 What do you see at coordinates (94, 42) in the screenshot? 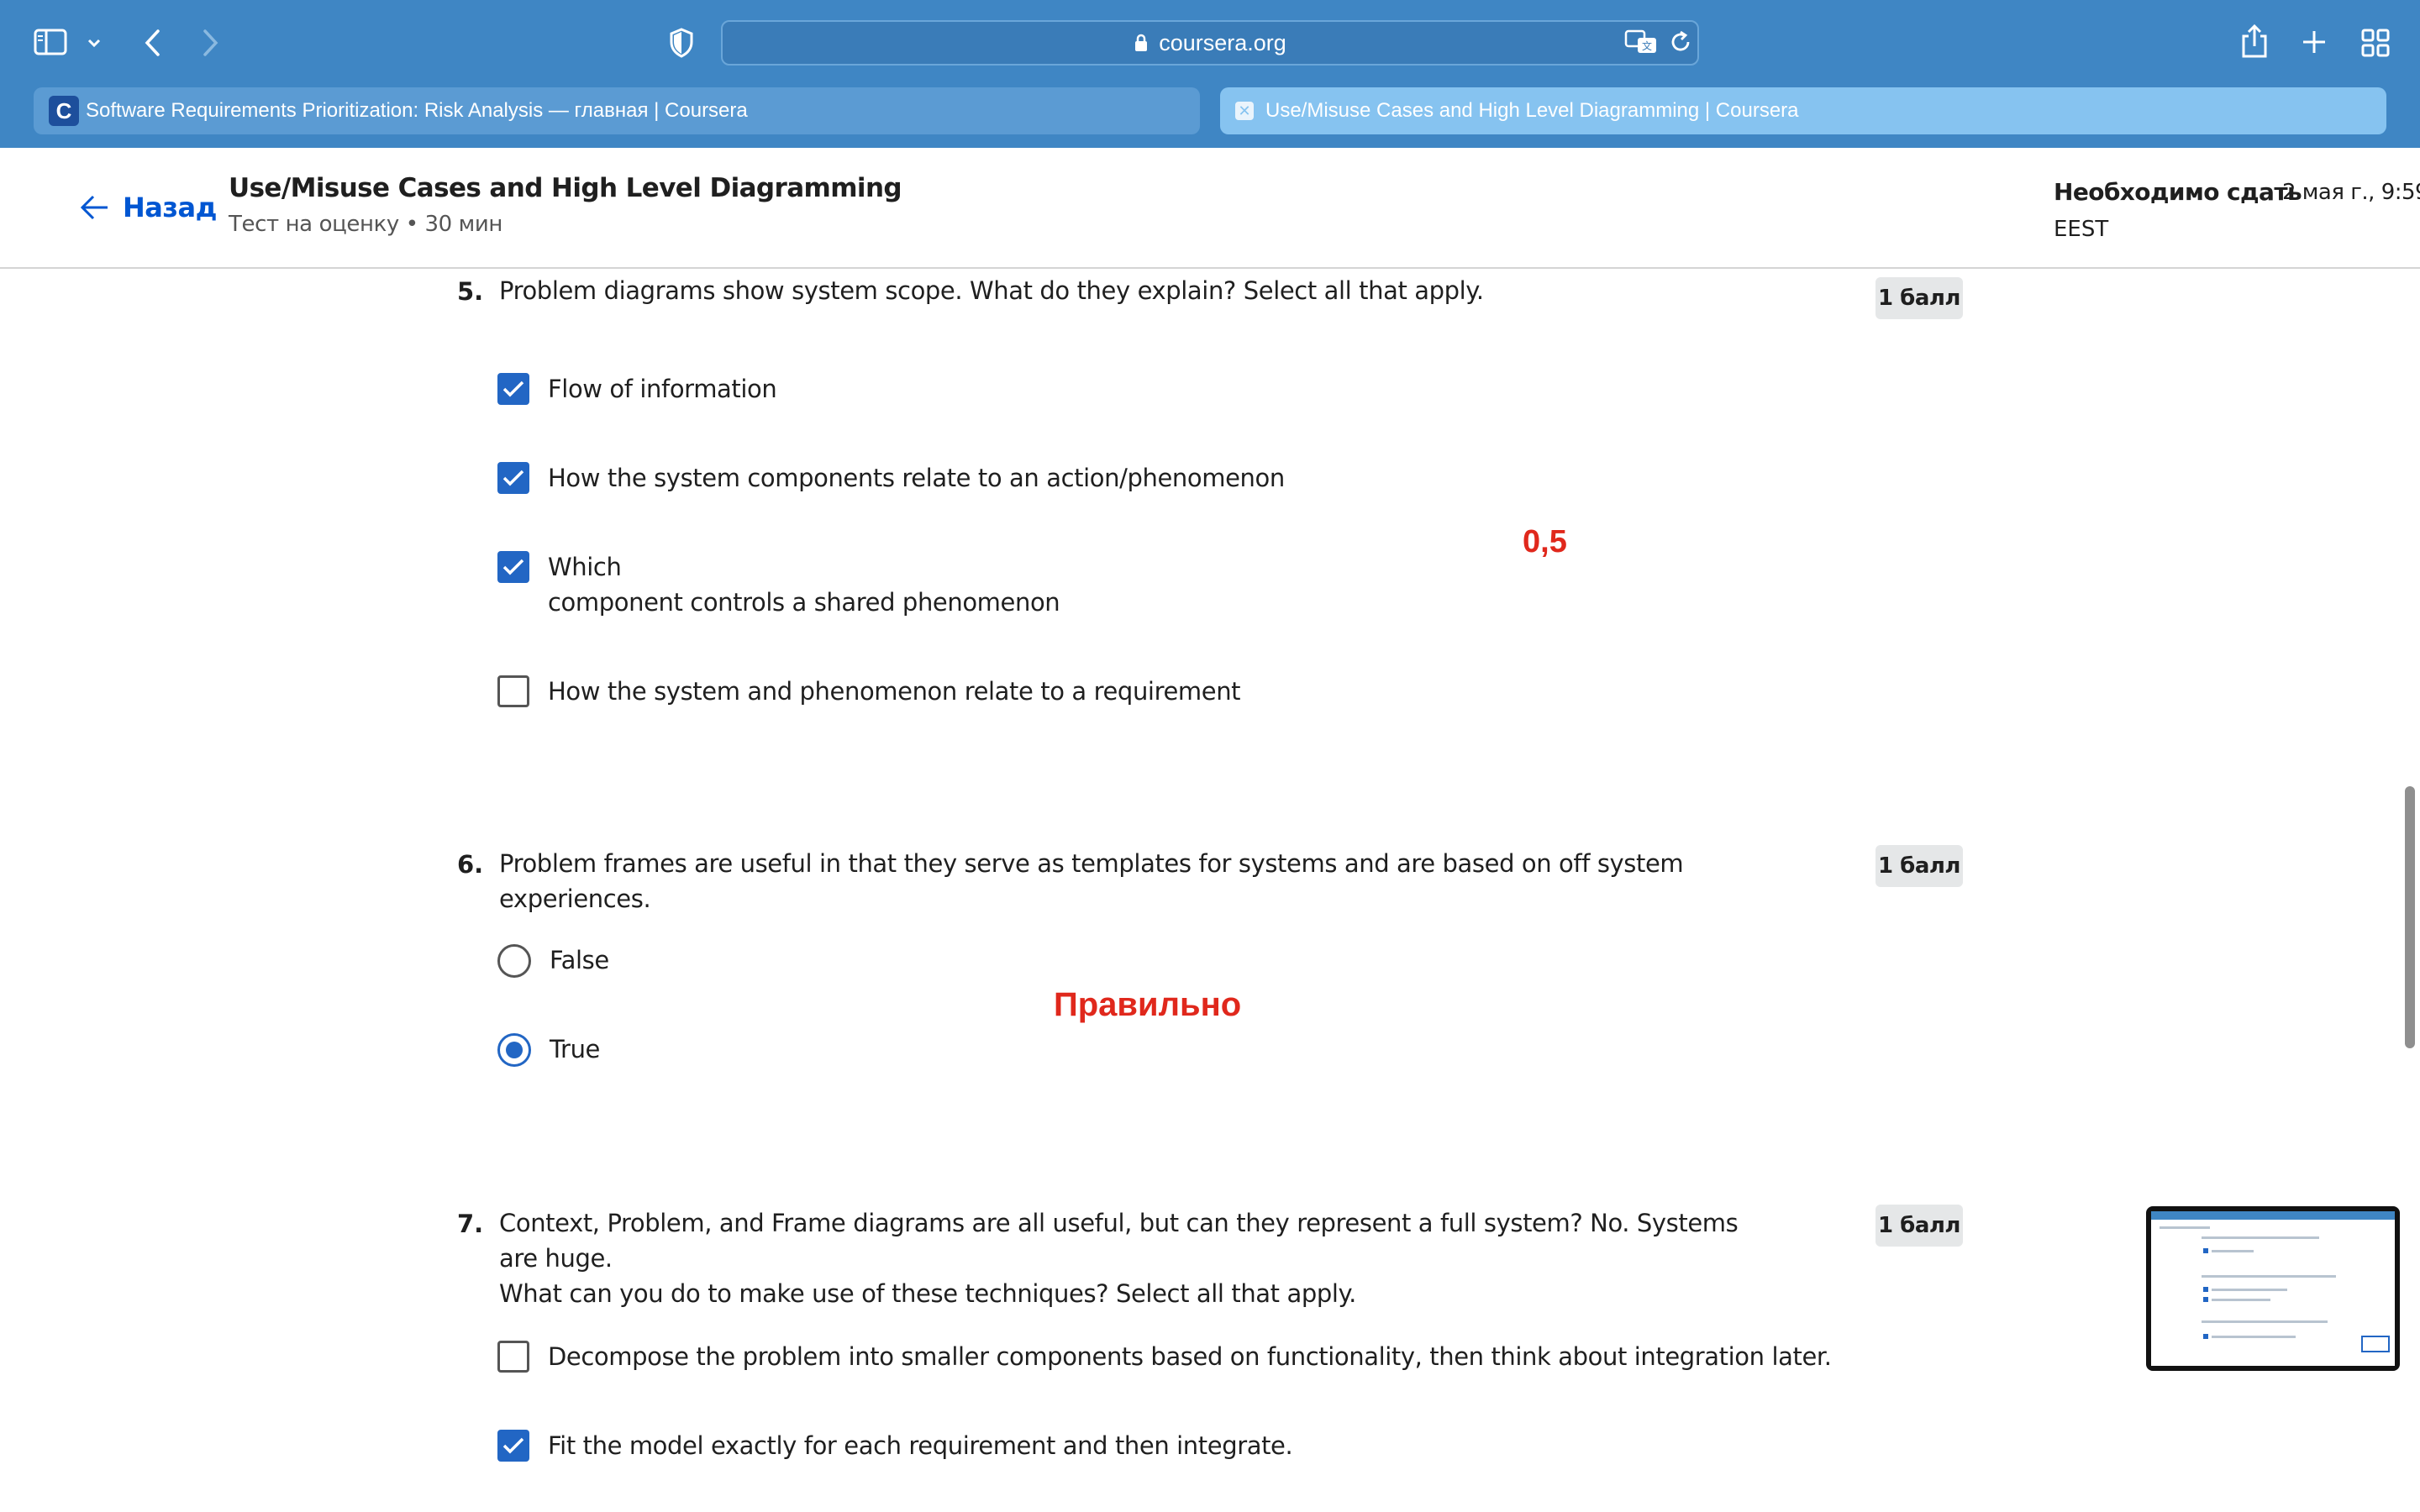
I see `chevron-down-icon` at bounding box center [94, 42].